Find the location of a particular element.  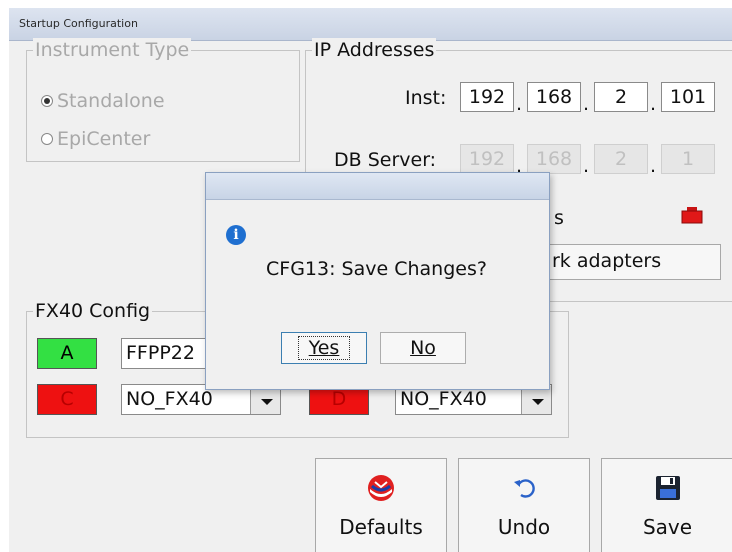

save-floppy-icon is located at coordinates (667, 488).